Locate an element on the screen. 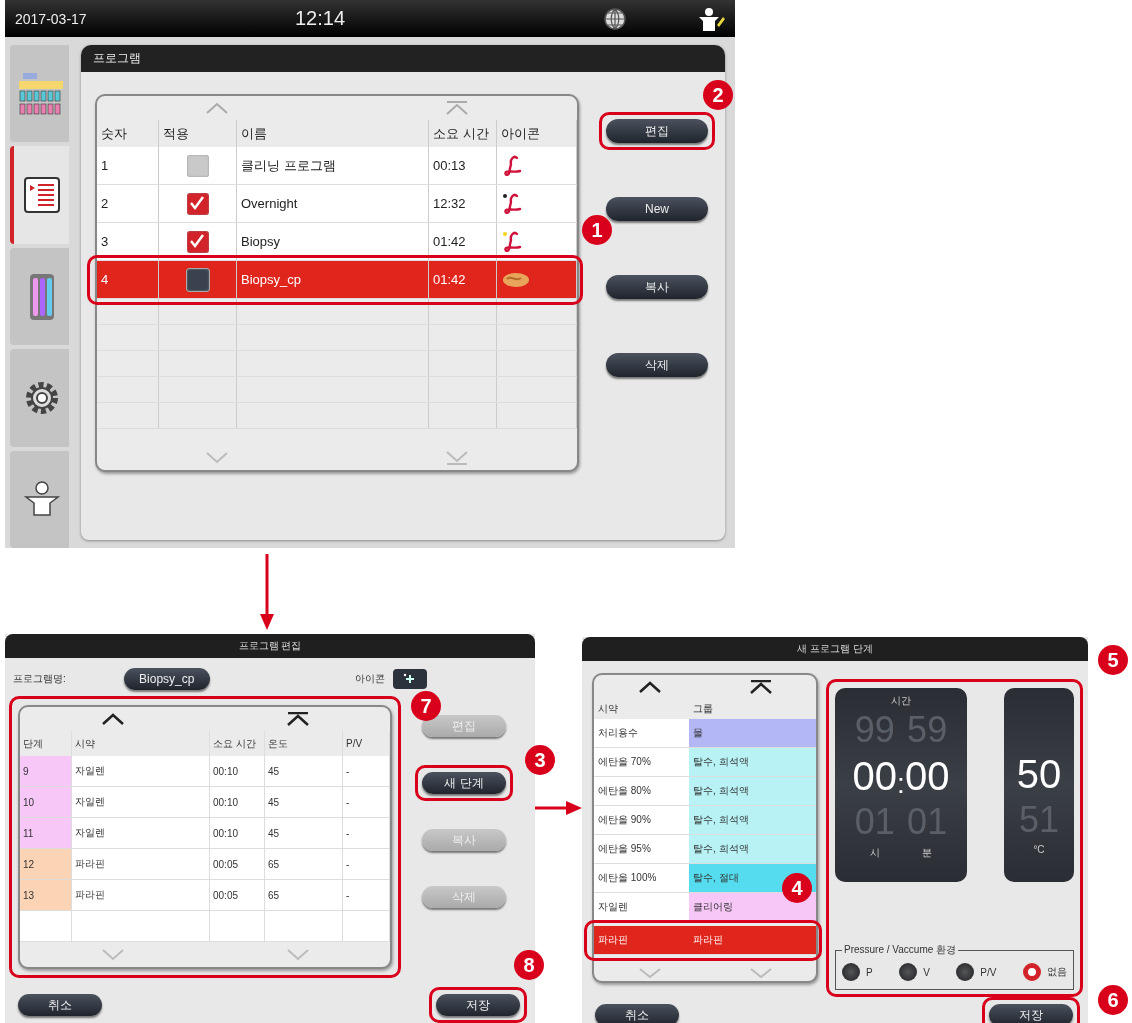  callout-number: 8 is located at coordinates (529, 965).